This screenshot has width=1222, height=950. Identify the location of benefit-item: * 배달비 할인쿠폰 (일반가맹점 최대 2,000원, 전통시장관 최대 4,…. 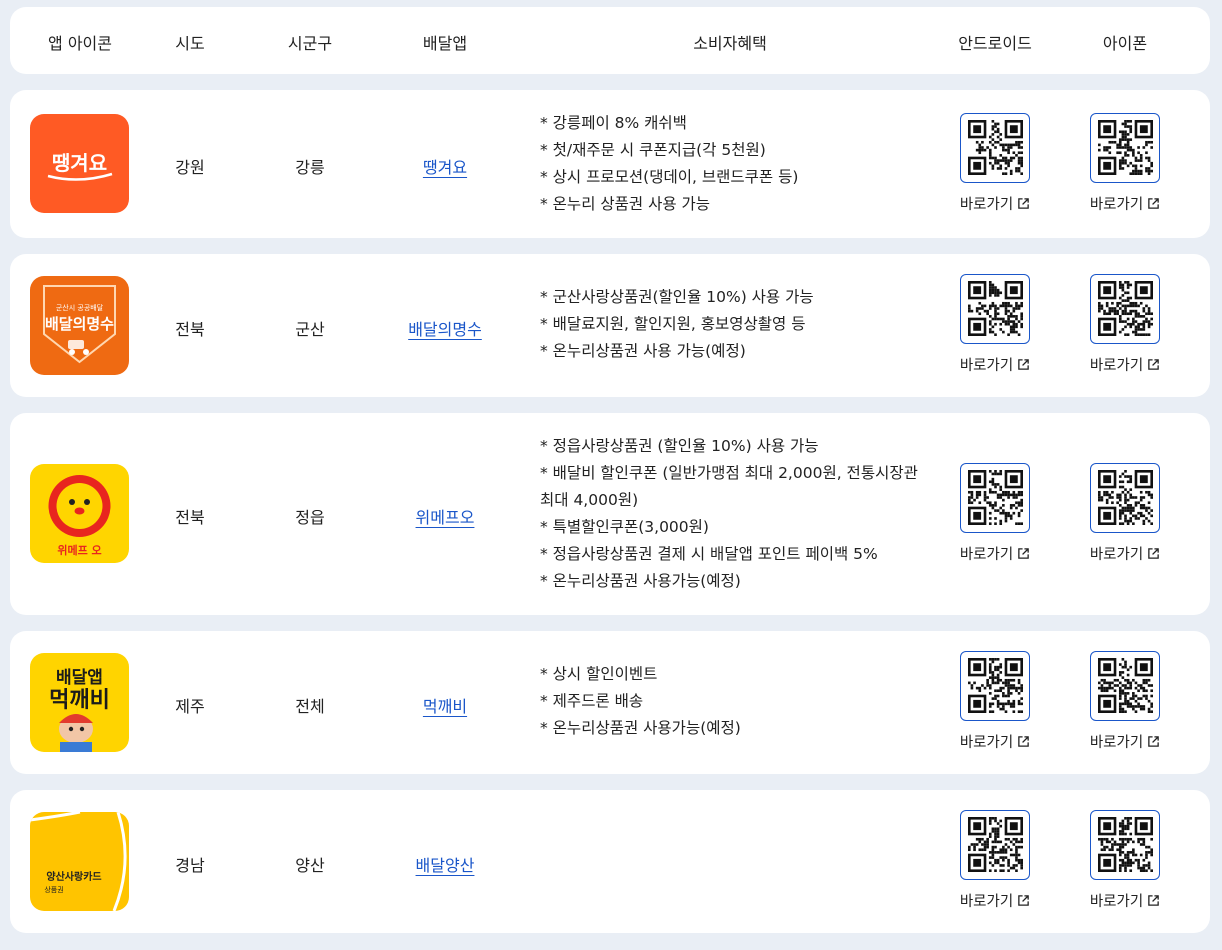
(729, 486).